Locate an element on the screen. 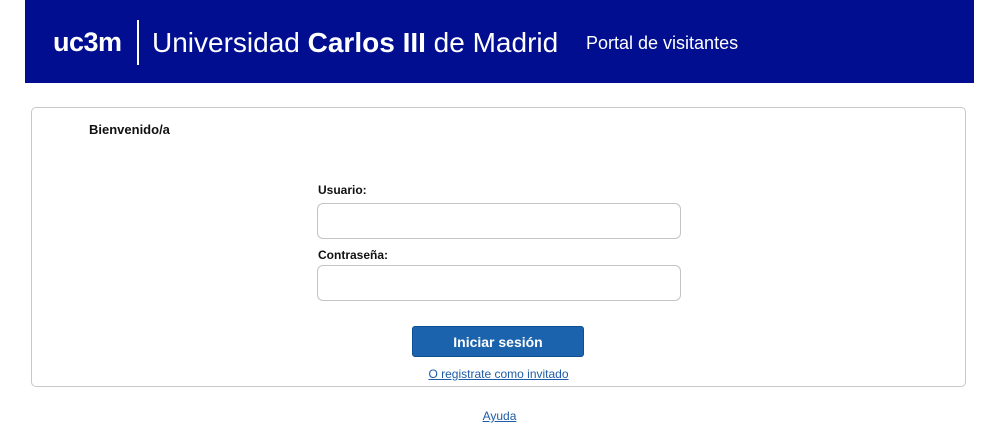 The width and height of the screenshot is (999, 428). logo-divider is located at coordinates (138, 42).